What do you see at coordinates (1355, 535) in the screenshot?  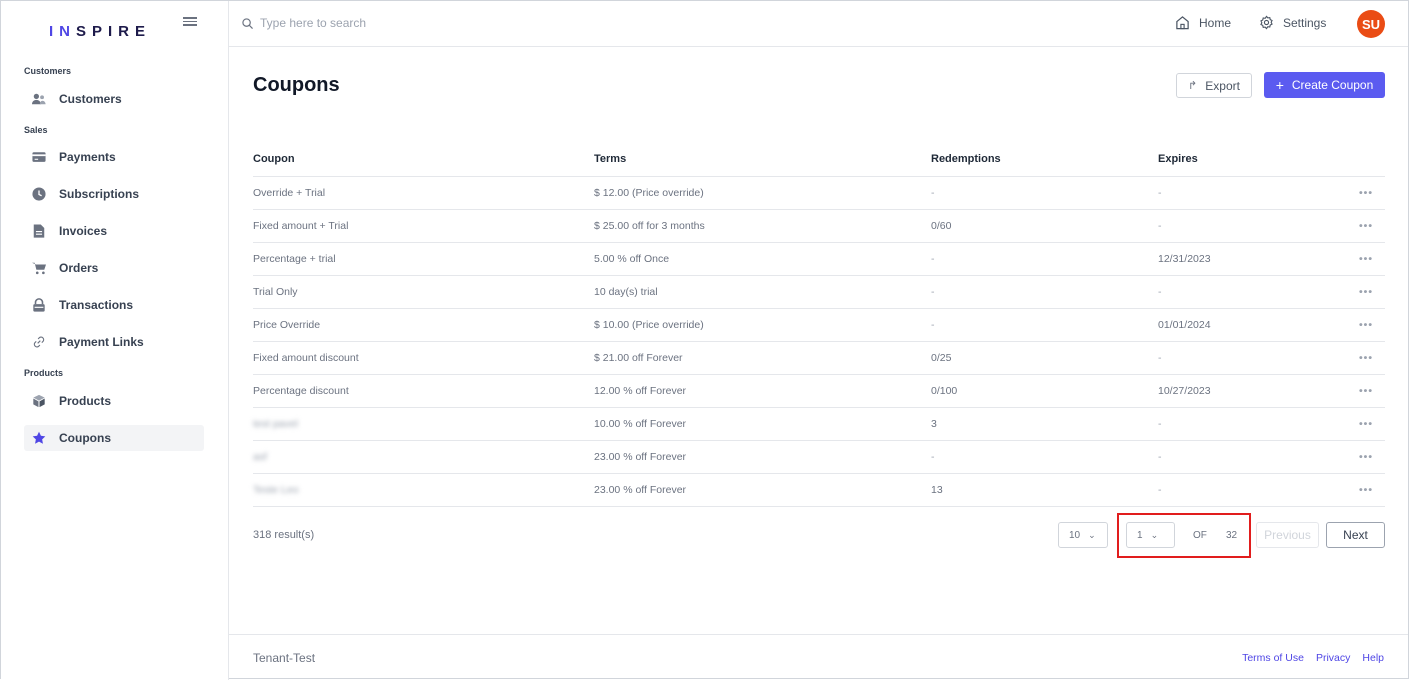 I see `next-button: Next` at bounding box center [1355, 535].